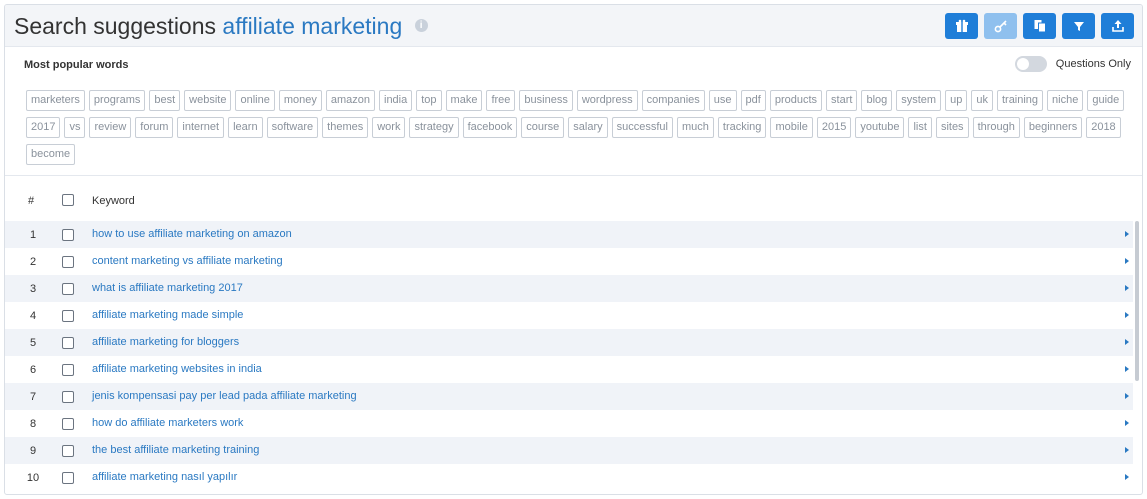 This screenshot has width=1147, height=499. I want to click on word-tag: much, so click(695, 127).